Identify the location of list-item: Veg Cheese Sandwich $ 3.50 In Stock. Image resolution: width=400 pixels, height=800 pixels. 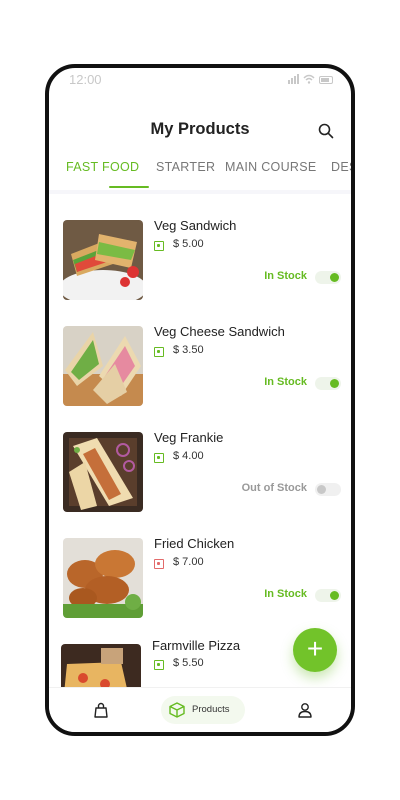
(200, 353).